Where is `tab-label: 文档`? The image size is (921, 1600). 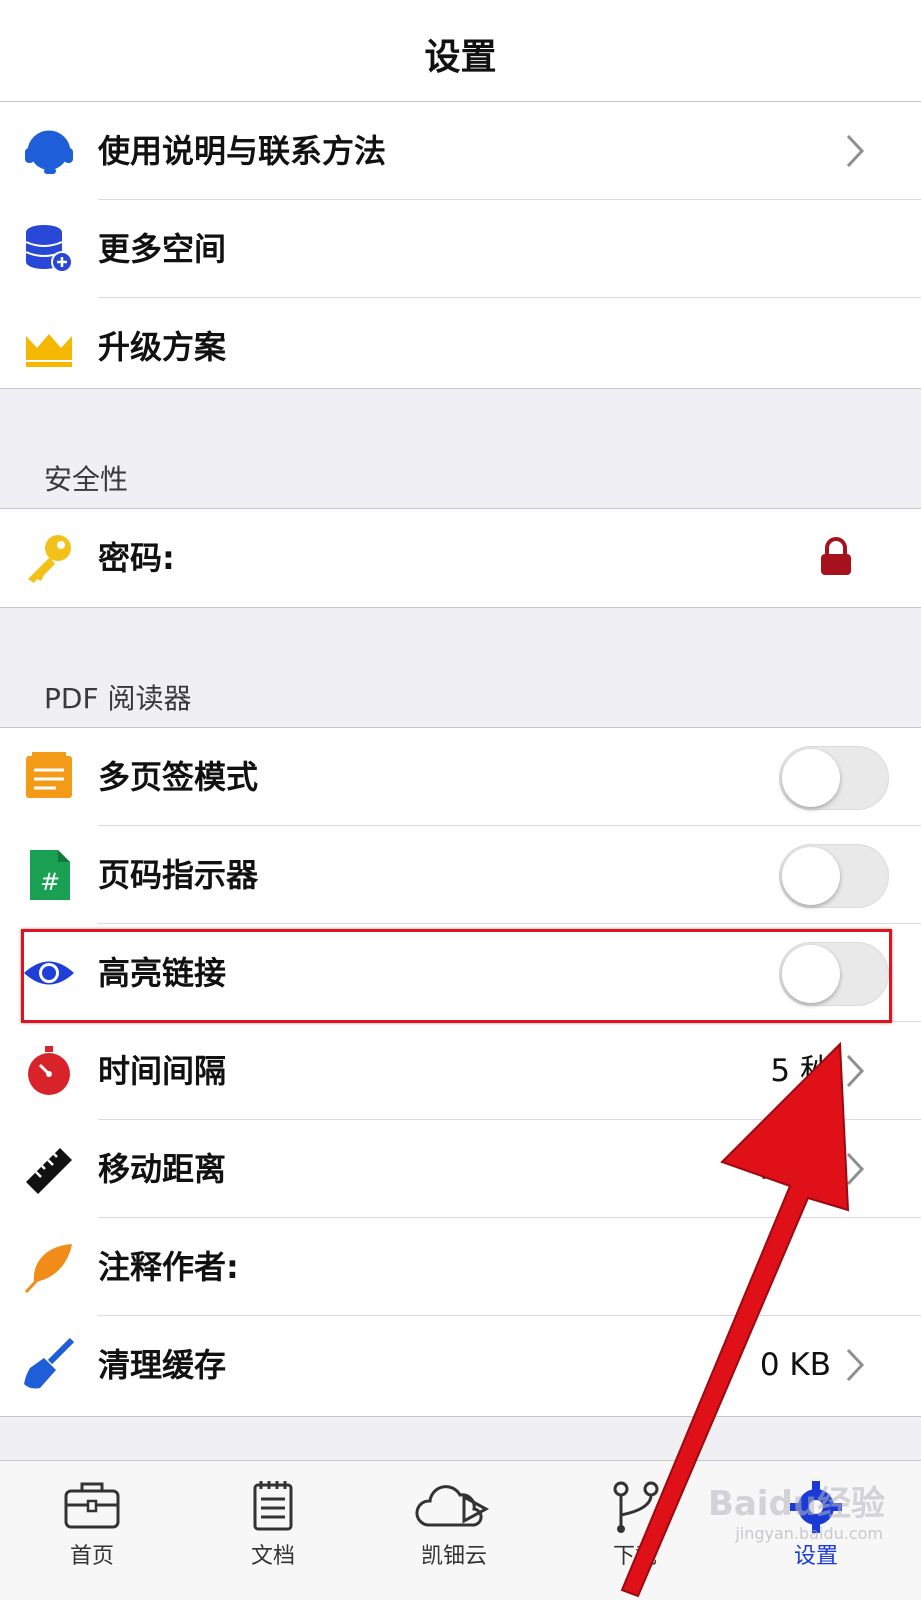 tab-label: 文档 is located at coordinates (272, 1556).